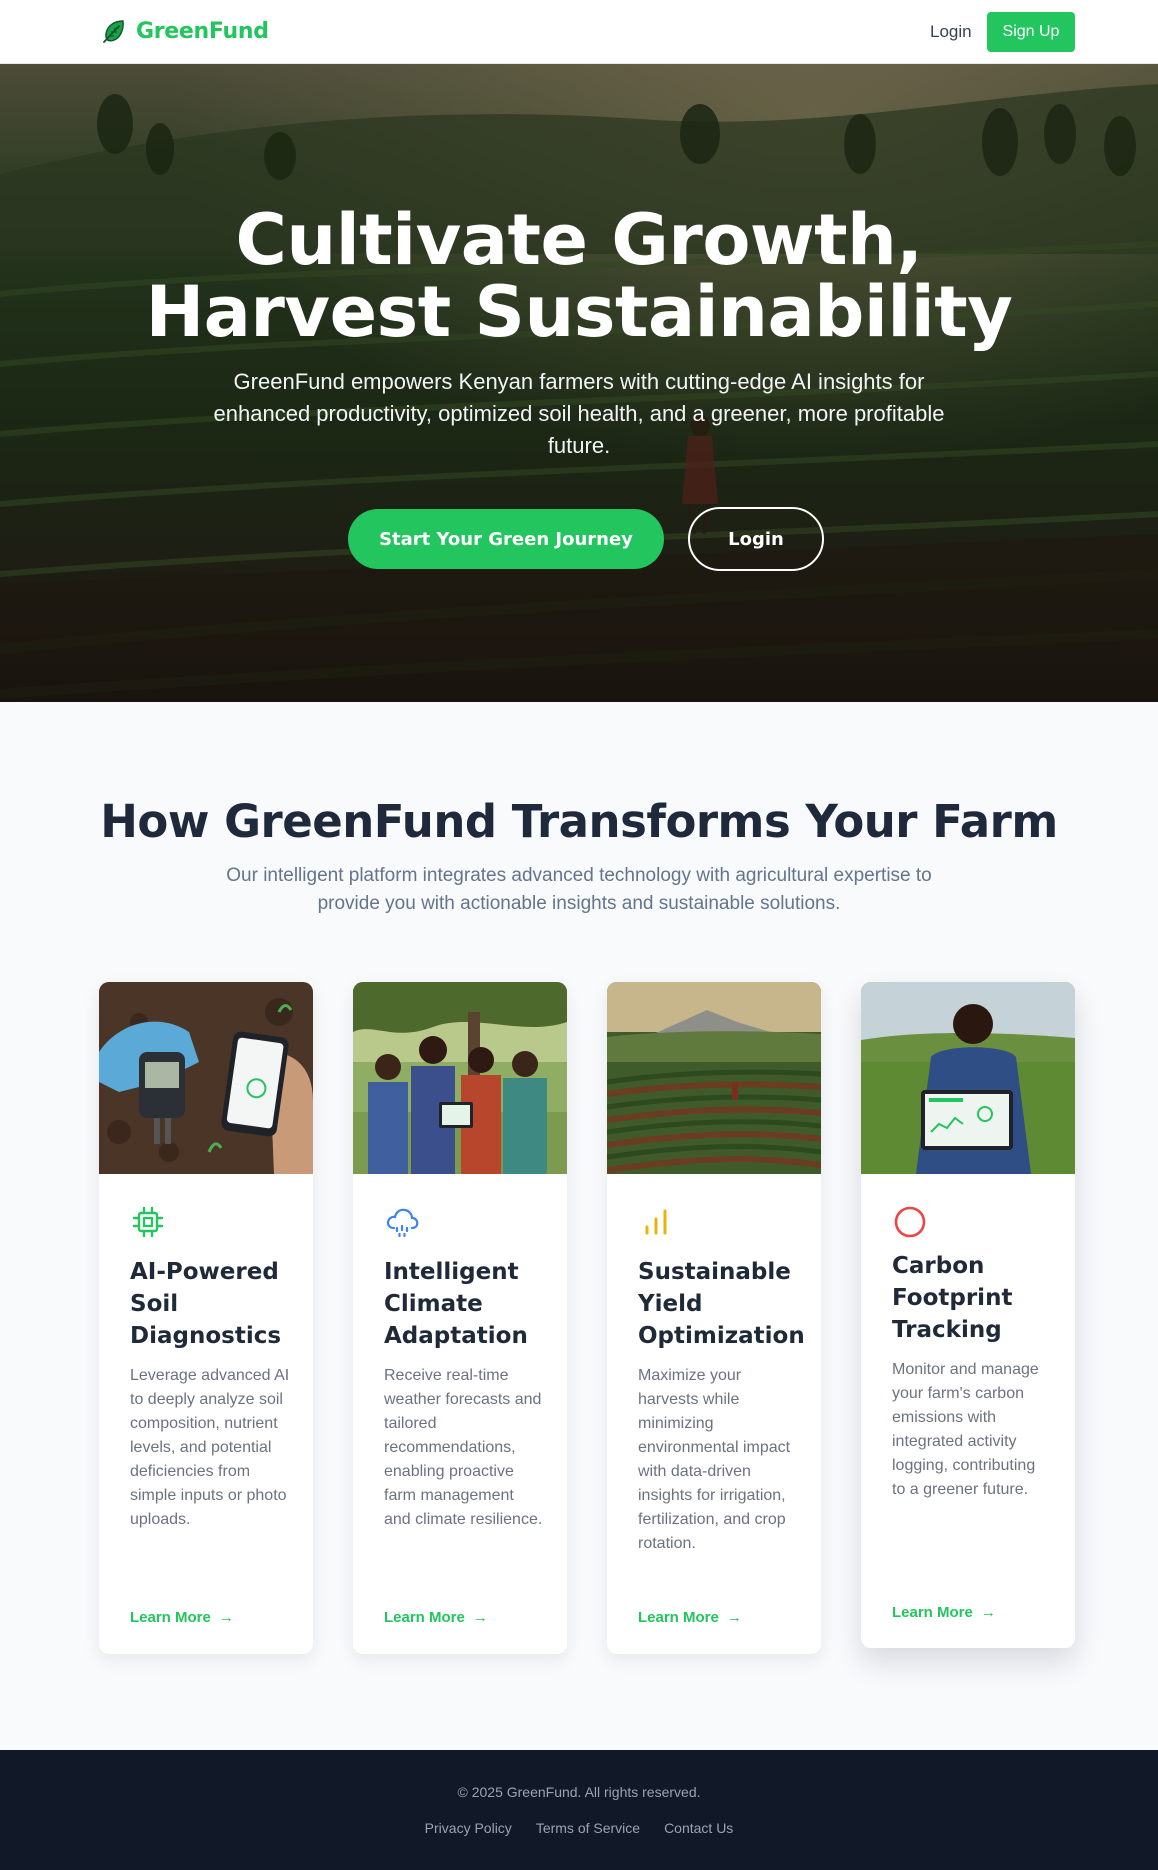 The height and width of the screenshot is (1870, 1158). Describe the element at coordinates (468, 1828) in the screenshot. I see `privacy-policy-link: Privacy Policy` at that location.